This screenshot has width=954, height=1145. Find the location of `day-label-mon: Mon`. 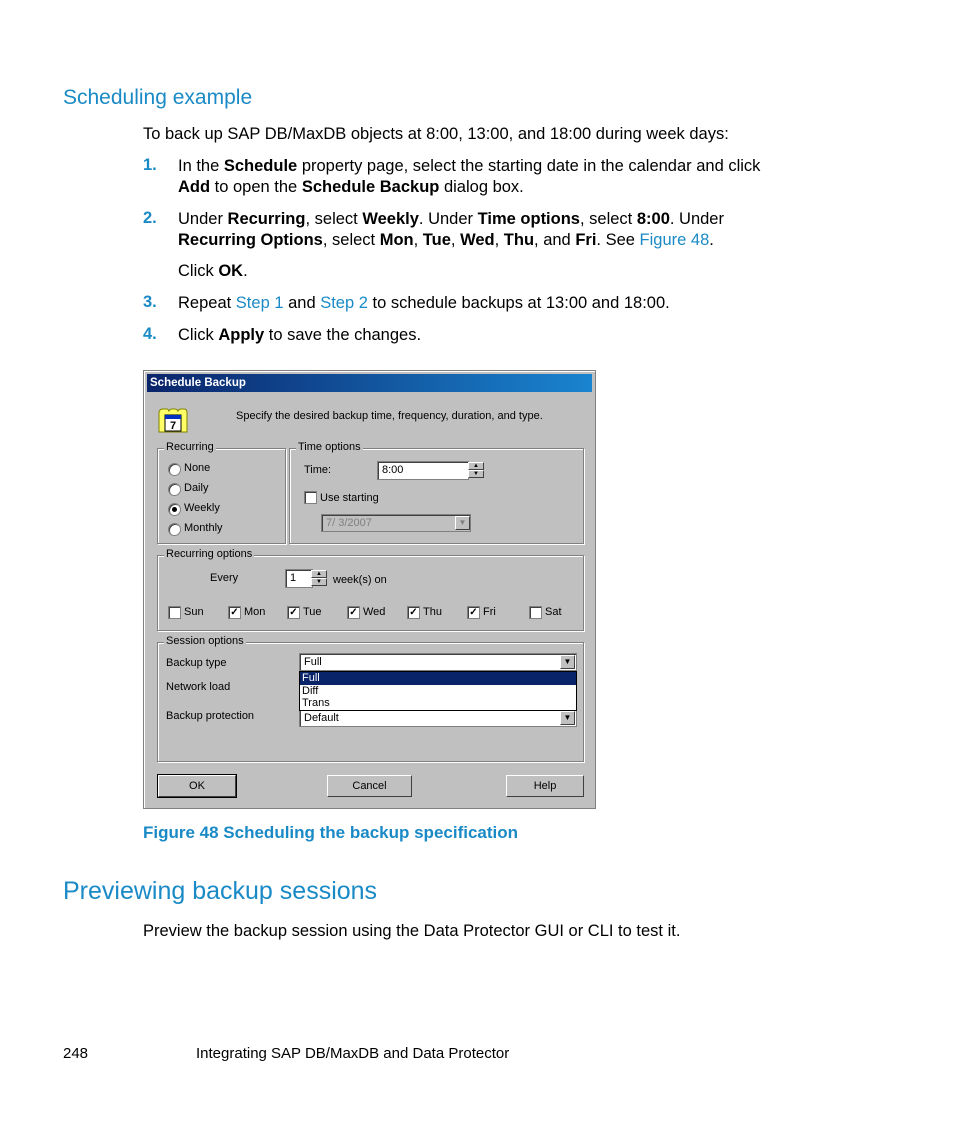

day-label-mon: Mon is located at coordinates (255, 612).